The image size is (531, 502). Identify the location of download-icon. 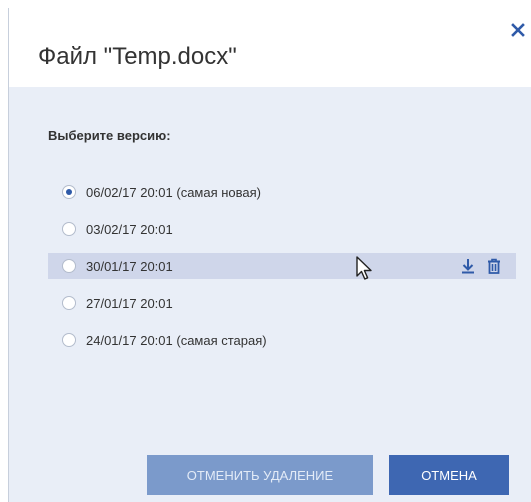
(468, 266).